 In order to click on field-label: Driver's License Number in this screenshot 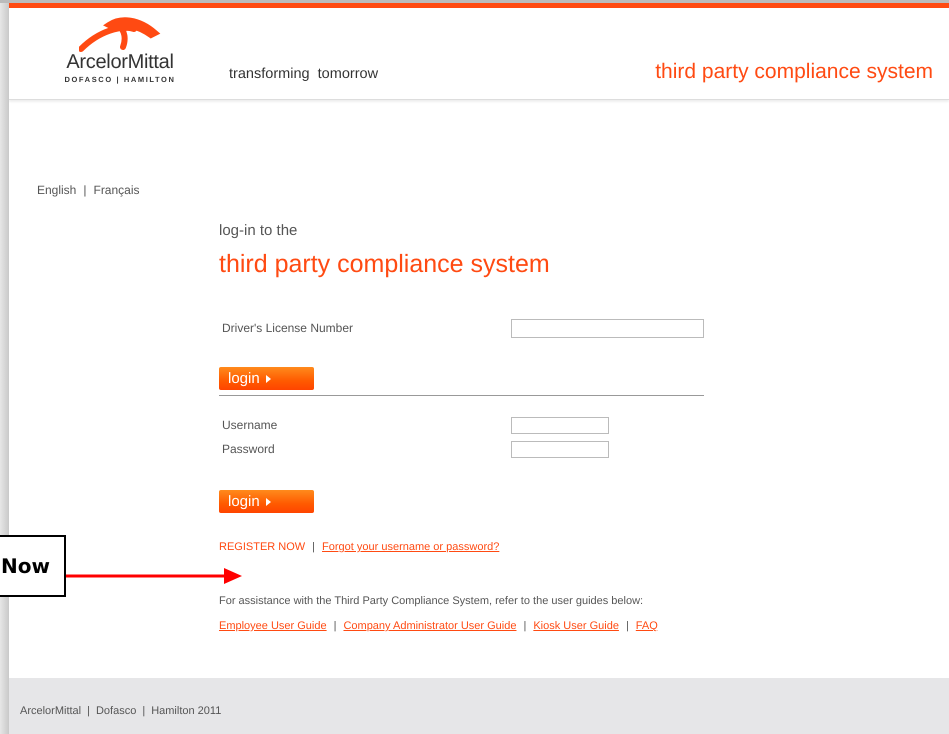, I will do `click(287, 328)`.